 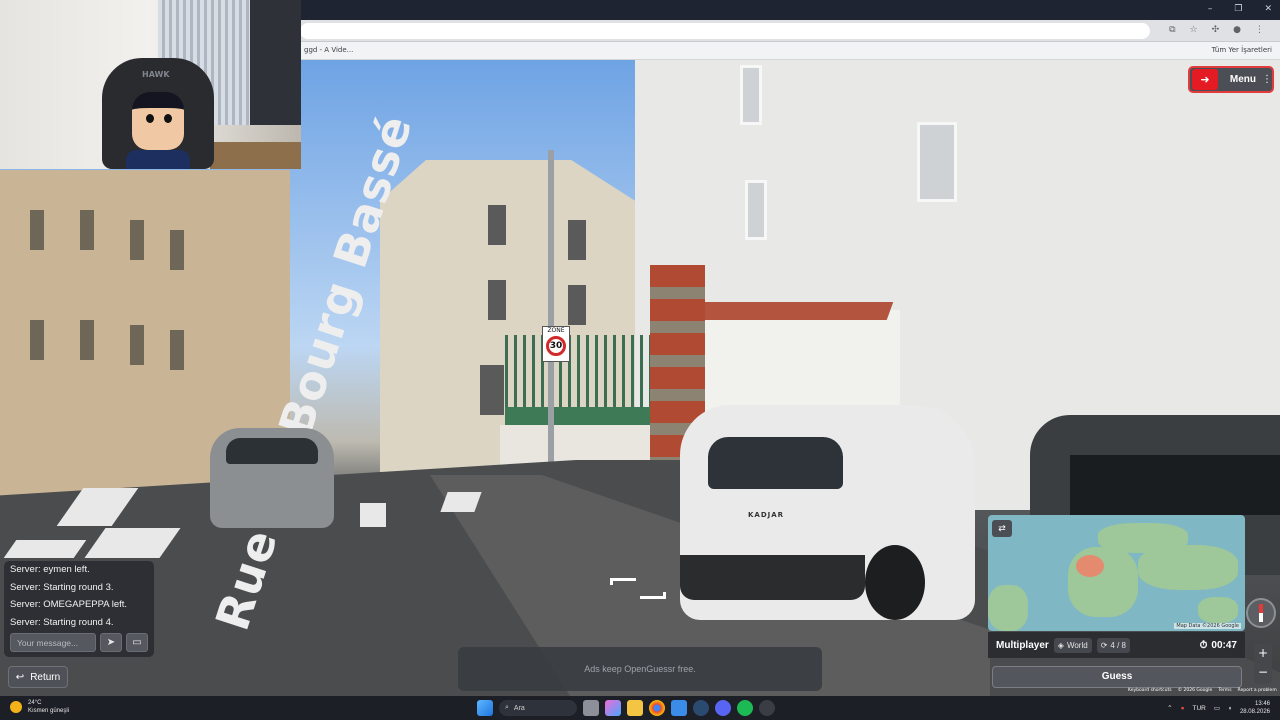 I want to click on all-bookmarks-folder: Tüm Yer İşaretleri, so click(x=1242, y=50).